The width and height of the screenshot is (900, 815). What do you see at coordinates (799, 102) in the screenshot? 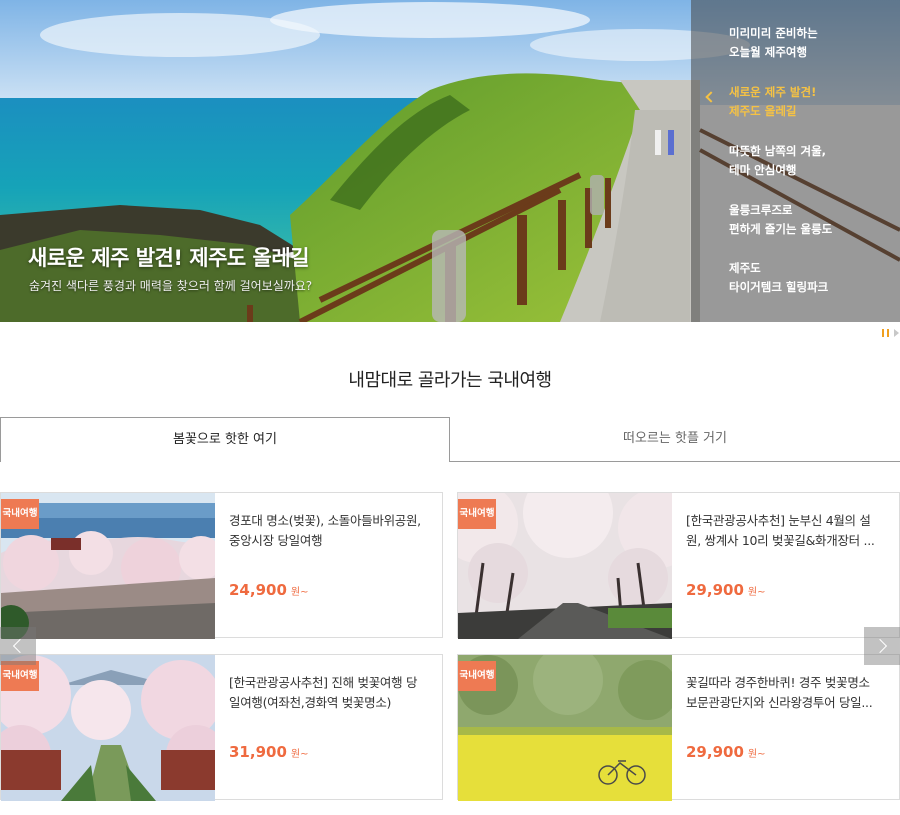
I see `banner-menu-item-active: 새로운 제주 발견! 제주도 올레길` at bounding box center [799, 102].